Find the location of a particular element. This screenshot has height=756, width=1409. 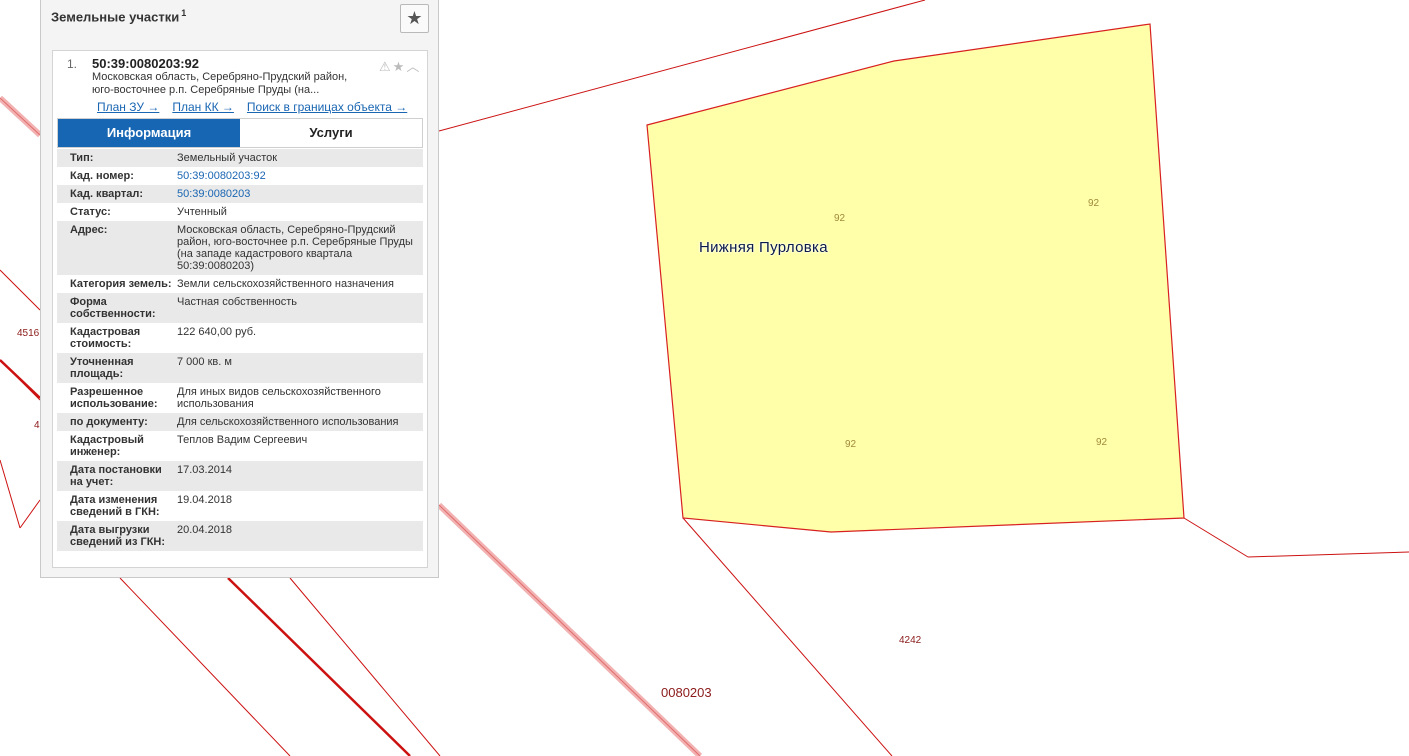

result-tabs: Информация Услуги is located at coordinates (240, 133).